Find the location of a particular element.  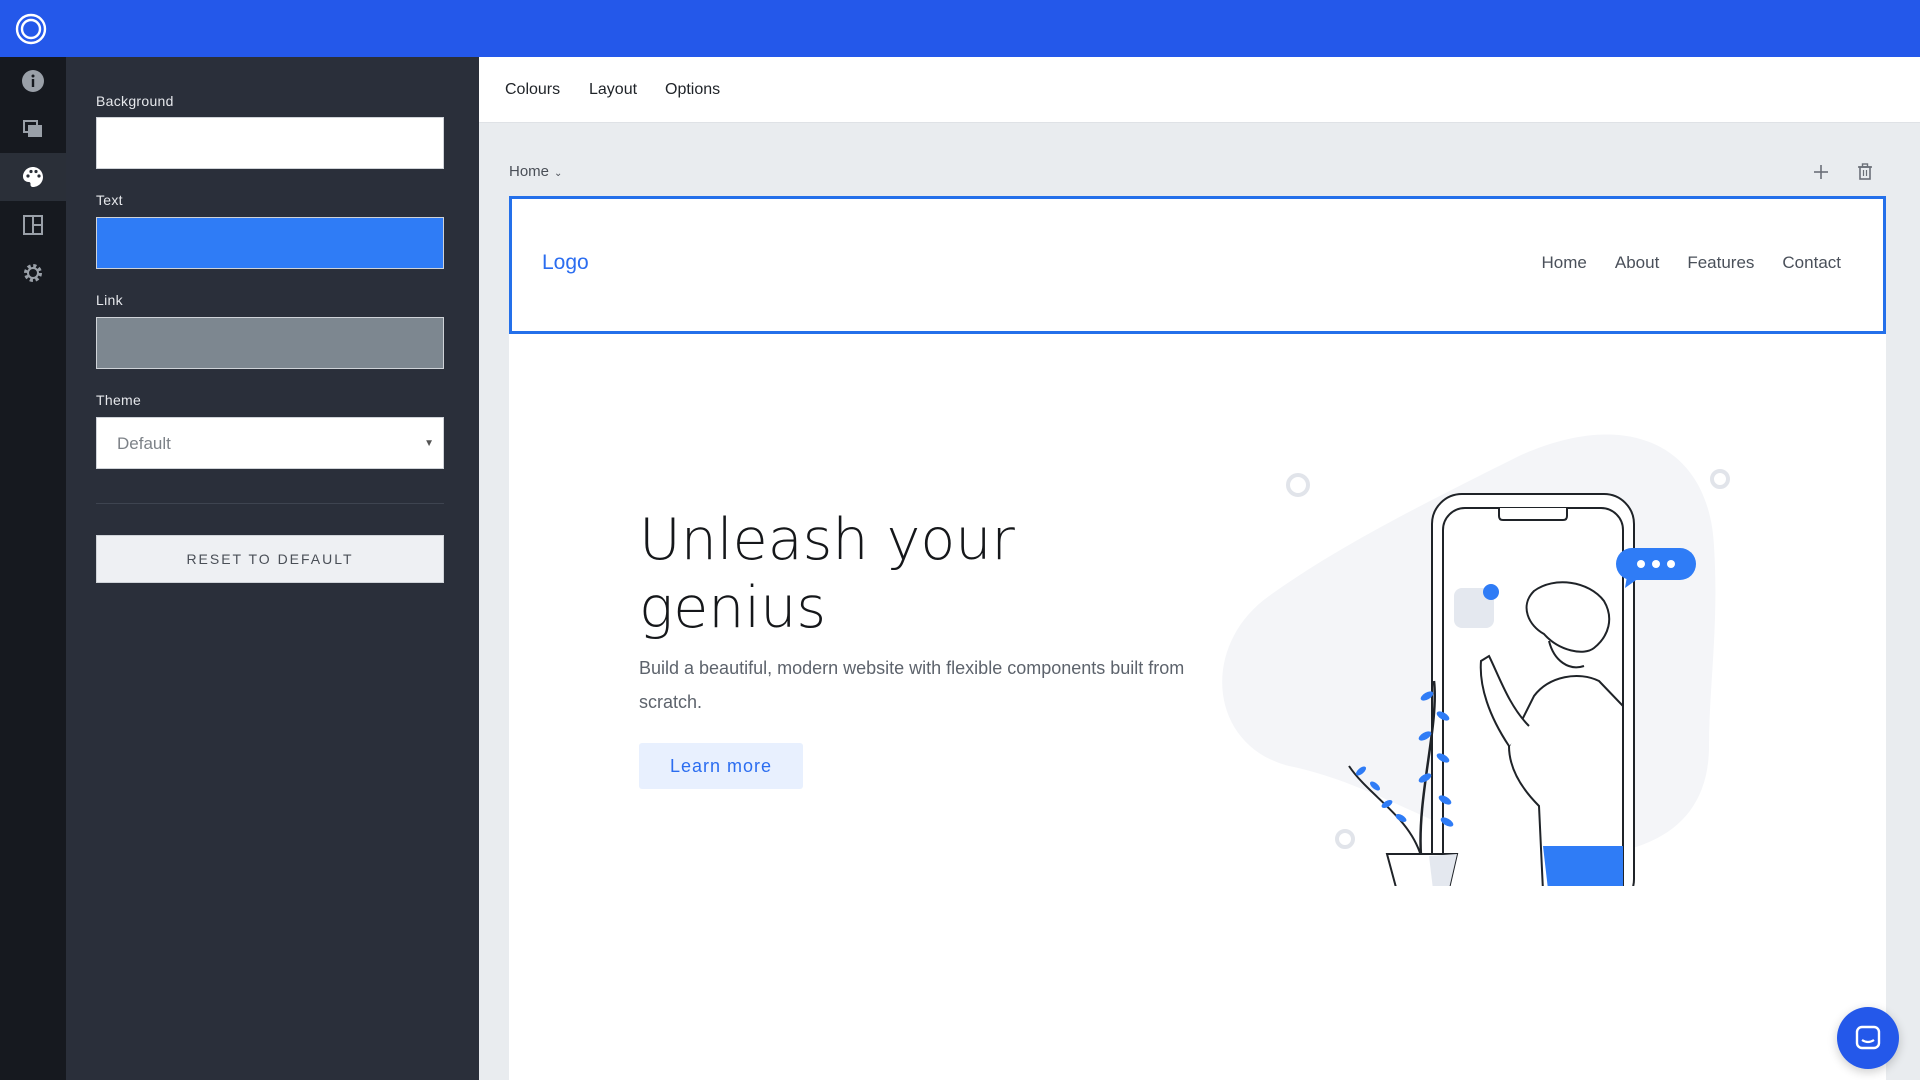

text-color-swatch is located at coordinates (270, 243).